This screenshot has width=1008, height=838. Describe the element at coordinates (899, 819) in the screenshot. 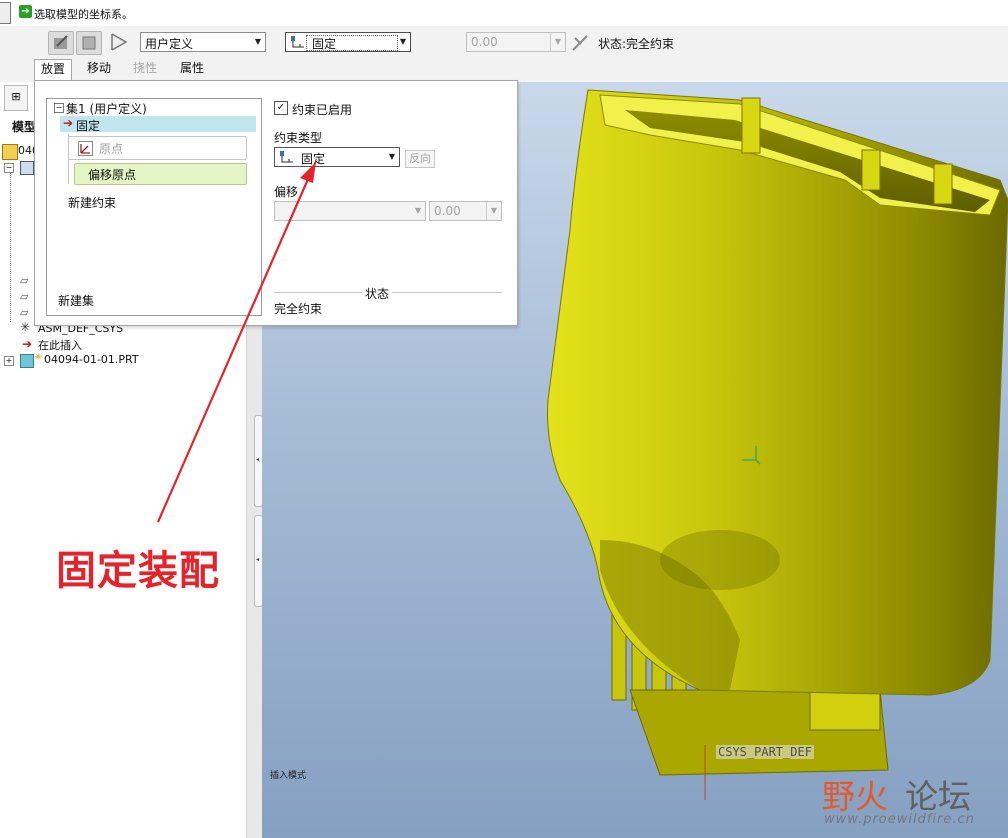

I see `watermark-url: www.proewildfire.cn` at that location.